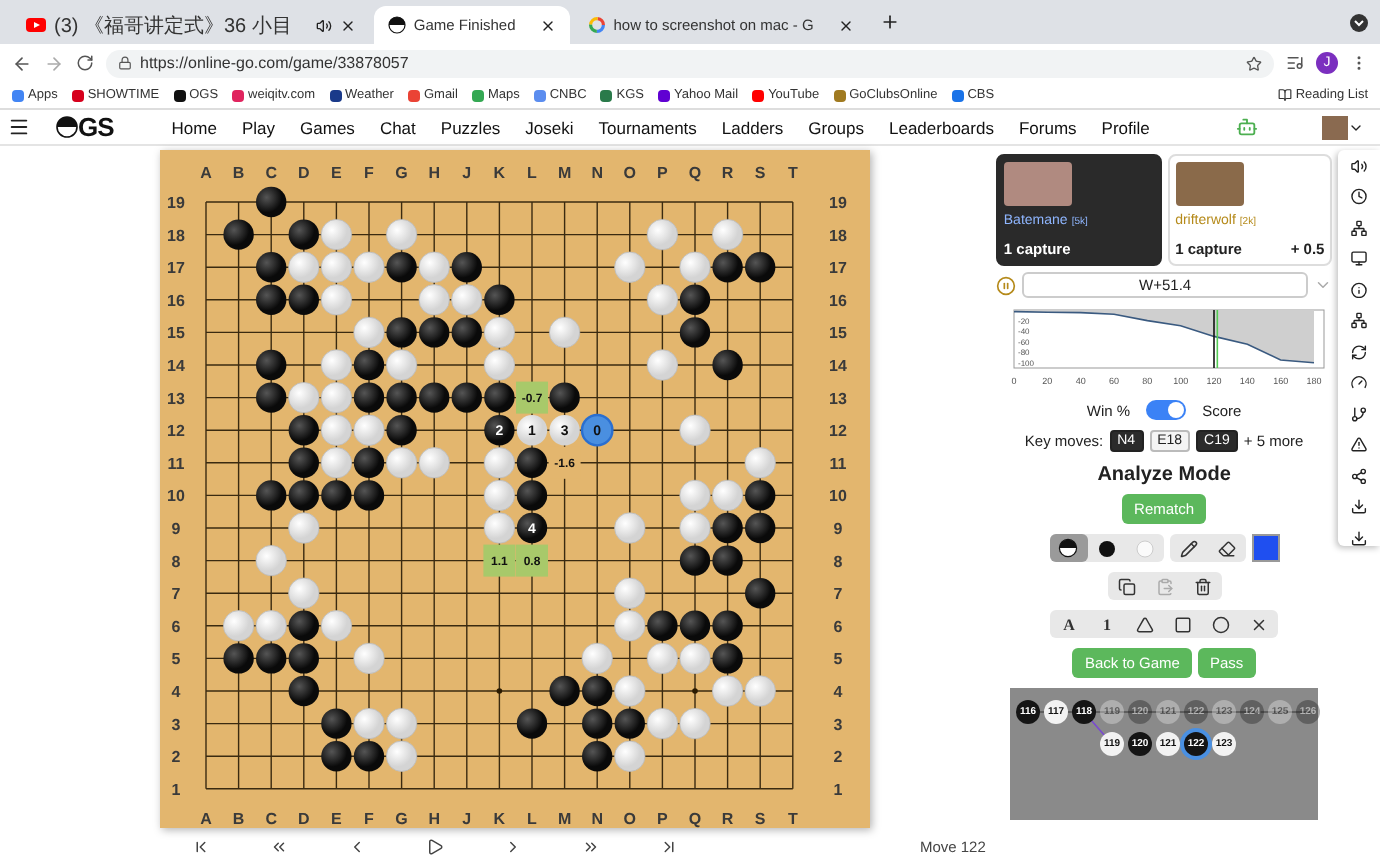 The height and width of the screenshot is (862, 1380). What do you see at coordinates (176, 561) in the screenshot?
I see `coordinate-label: 8` at bounding box center [176, 561].